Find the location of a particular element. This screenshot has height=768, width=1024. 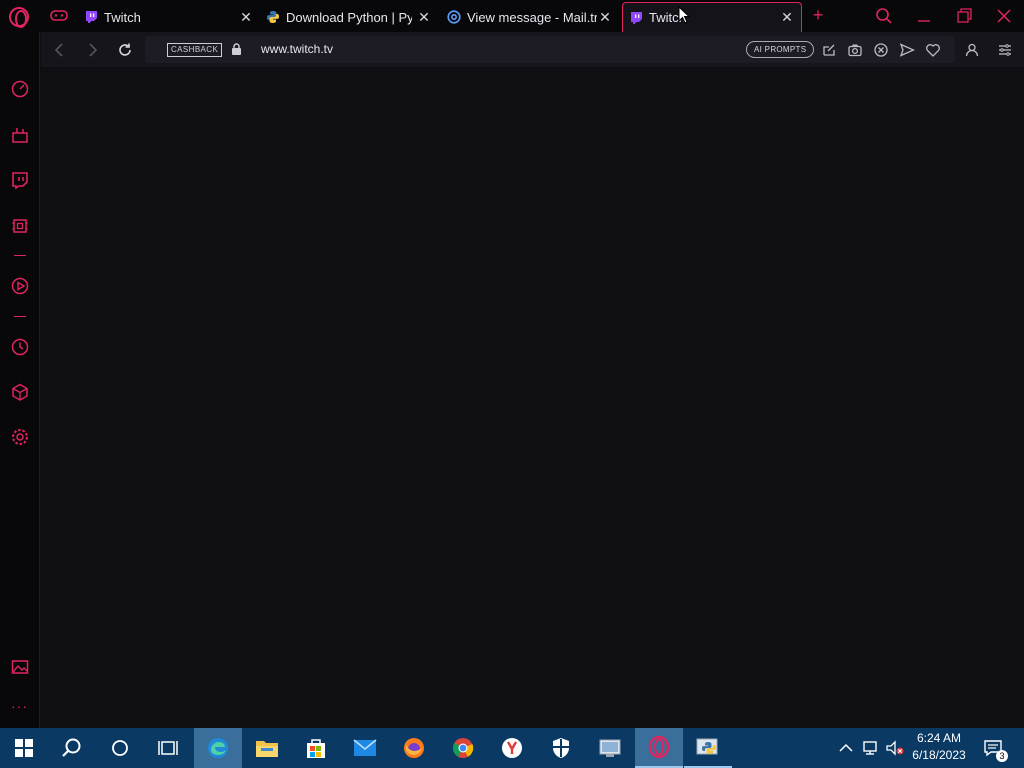

tray-overflow-chevron-icon is located at coordinates (846, 748).